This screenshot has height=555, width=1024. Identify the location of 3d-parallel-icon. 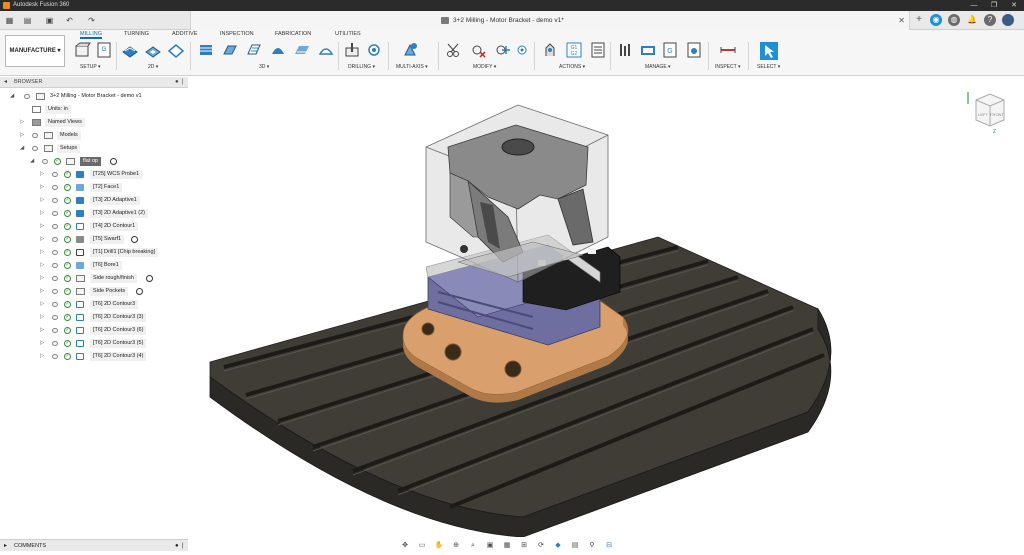
(302, 50).